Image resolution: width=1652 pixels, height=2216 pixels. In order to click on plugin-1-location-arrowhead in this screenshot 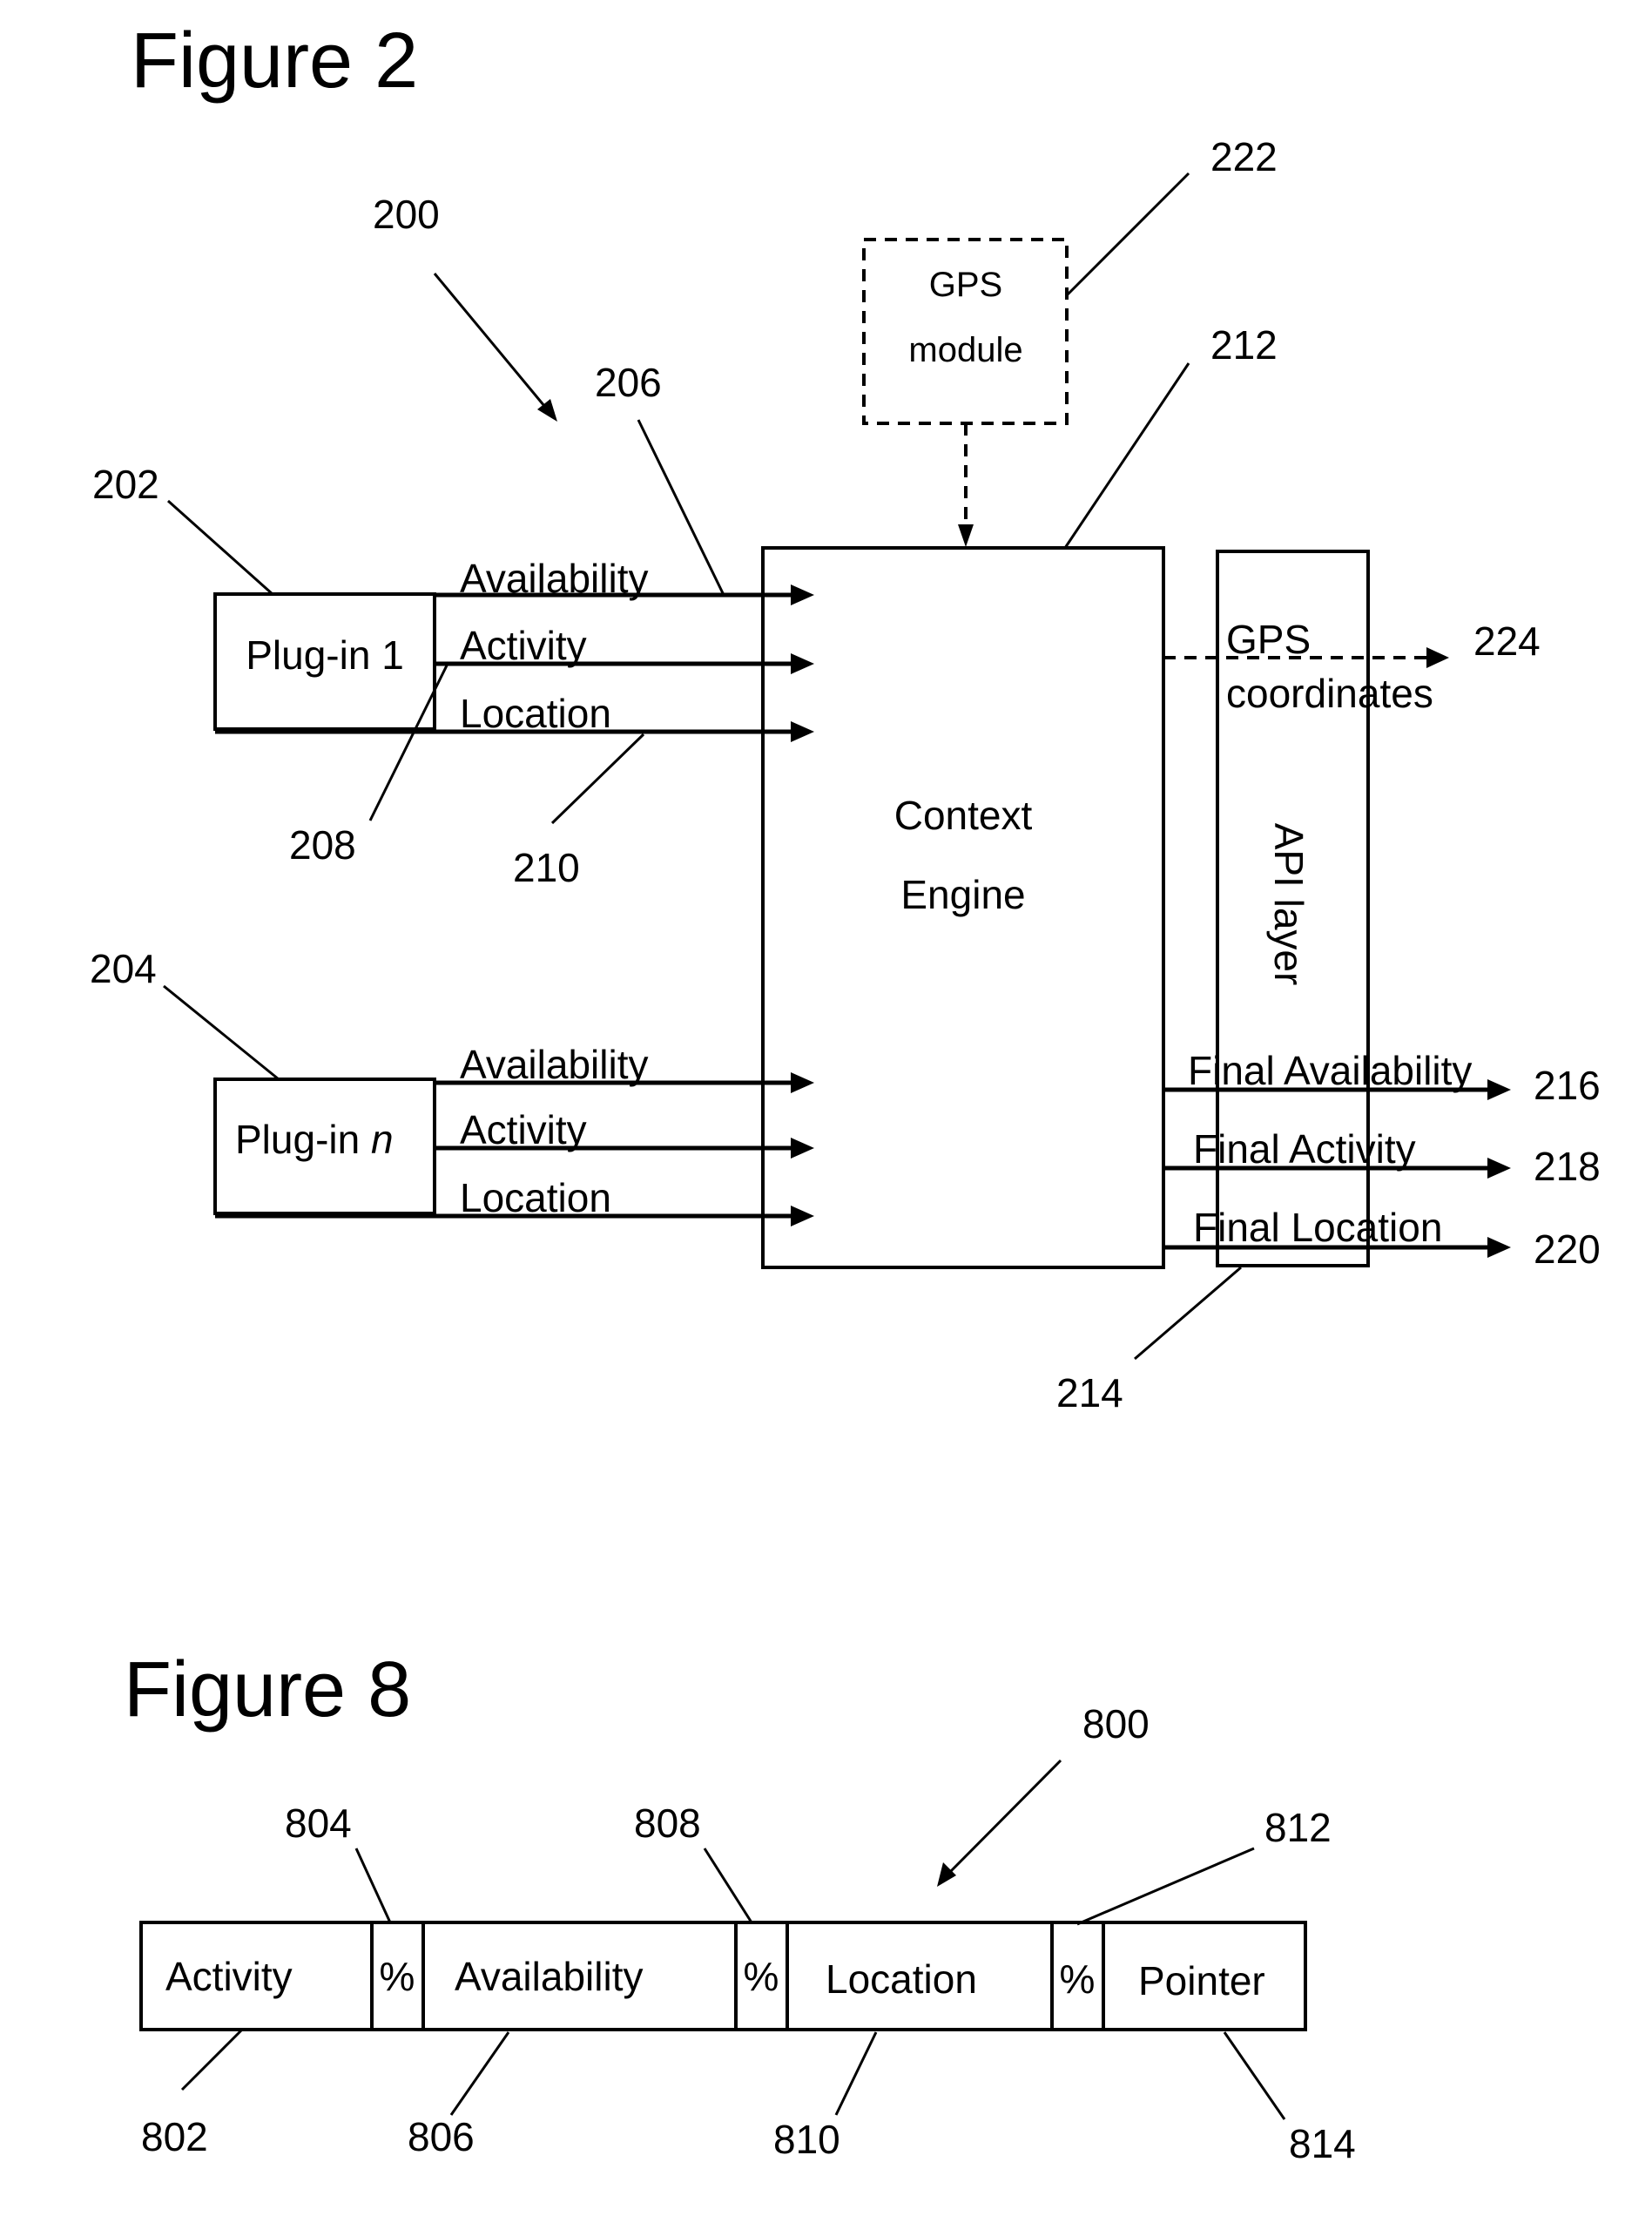, I will do `click(802, 732)`.